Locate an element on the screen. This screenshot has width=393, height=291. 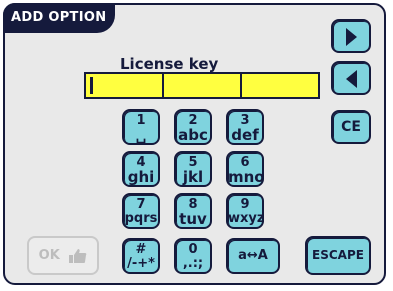
escape-button: ESCAPE is located at coordinates (338, 255).